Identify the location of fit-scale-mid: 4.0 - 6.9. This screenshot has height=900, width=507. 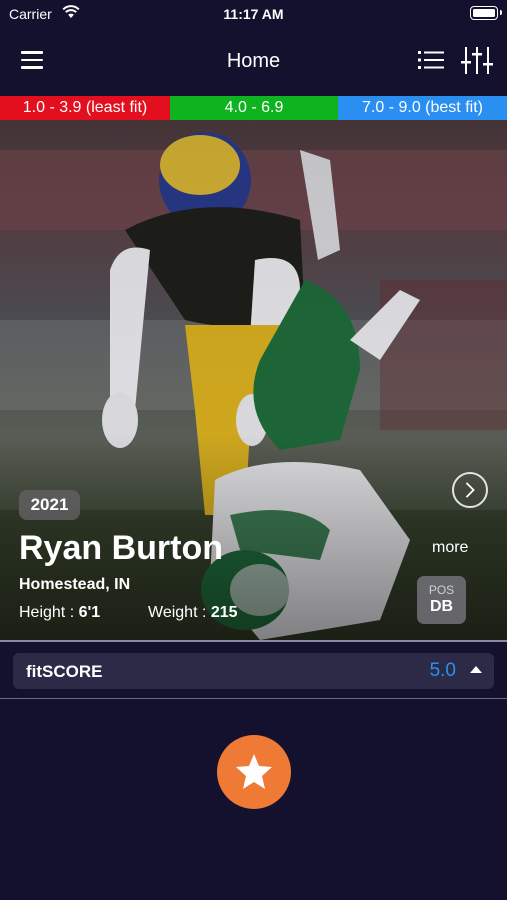
(254, 108).